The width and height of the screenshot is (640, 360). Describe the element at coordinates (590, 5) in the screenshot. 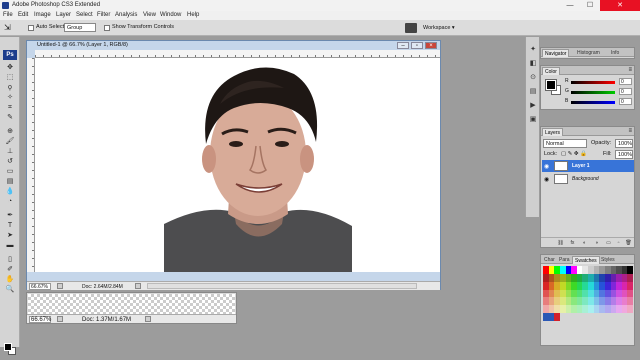

I see `maximize-button: ☐` at that location.